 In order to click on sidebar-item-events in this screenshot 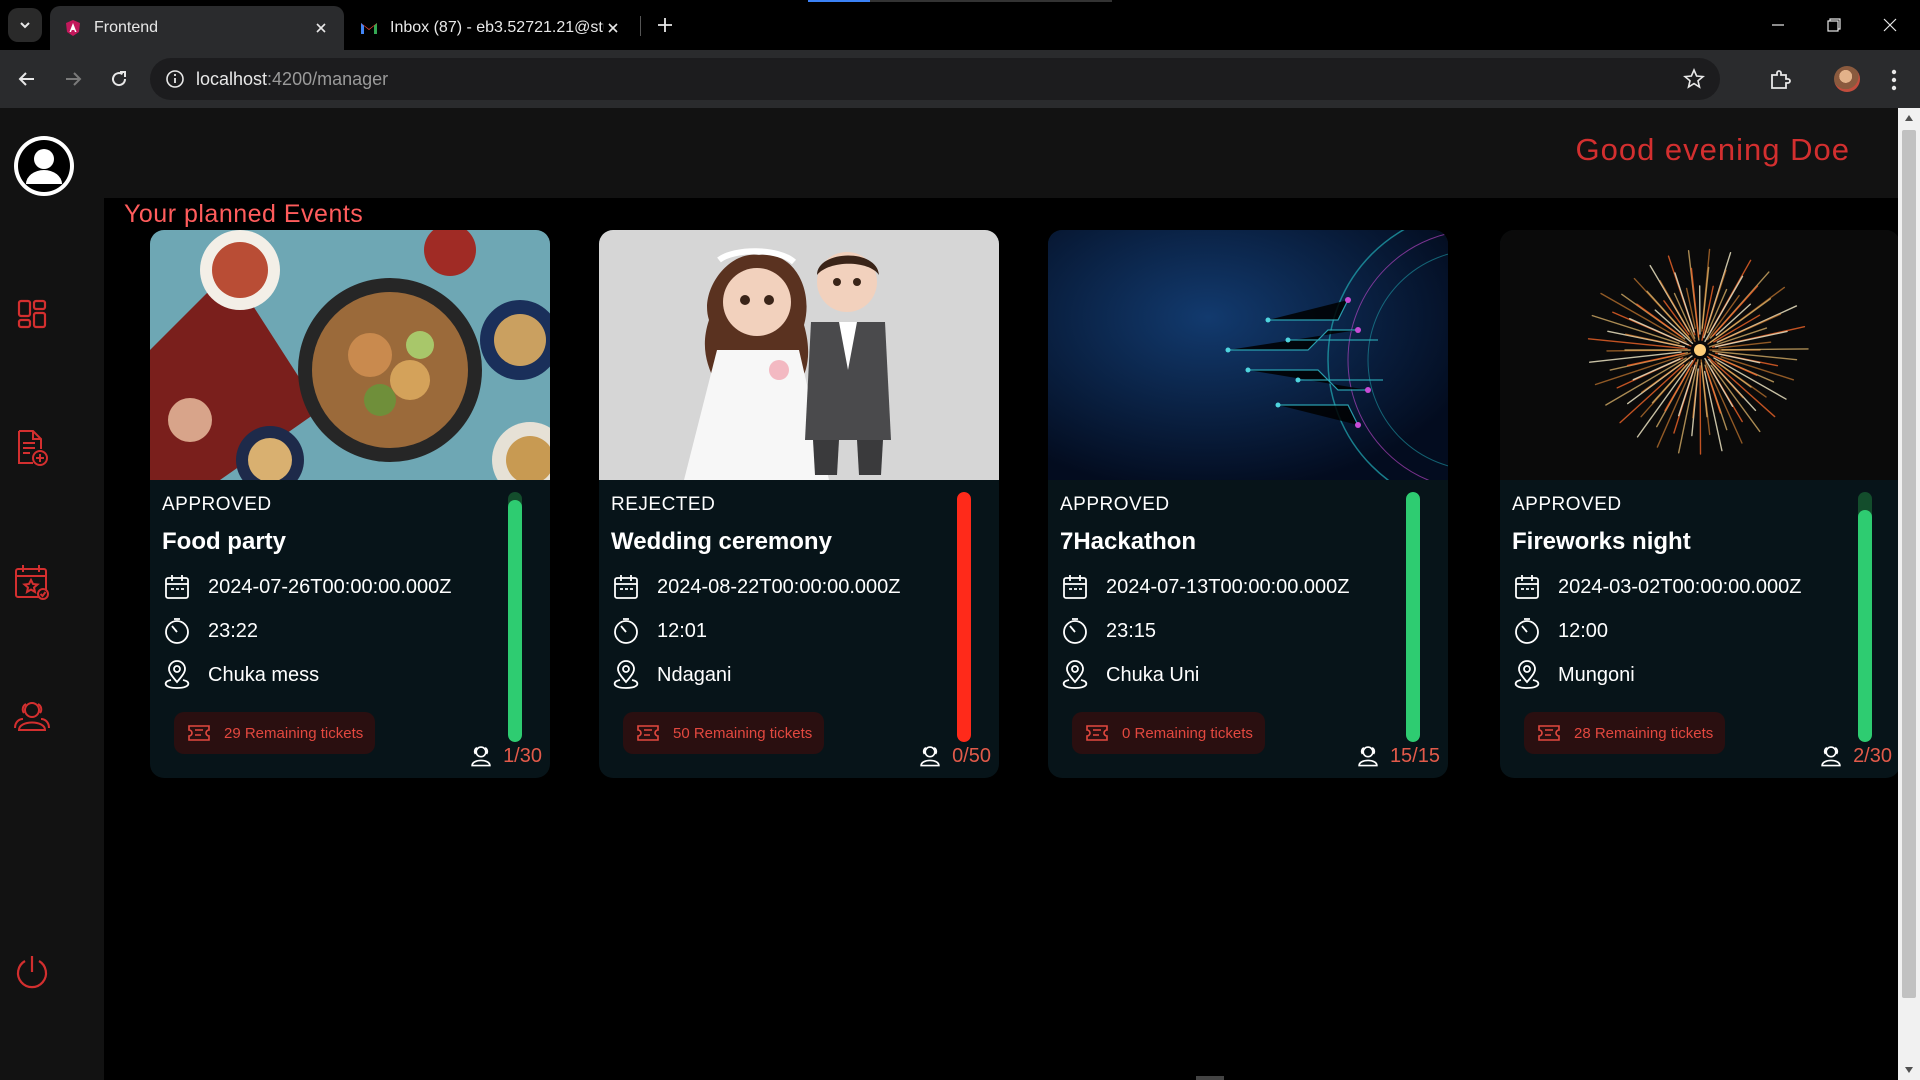, I will do `click(32, 582)`.